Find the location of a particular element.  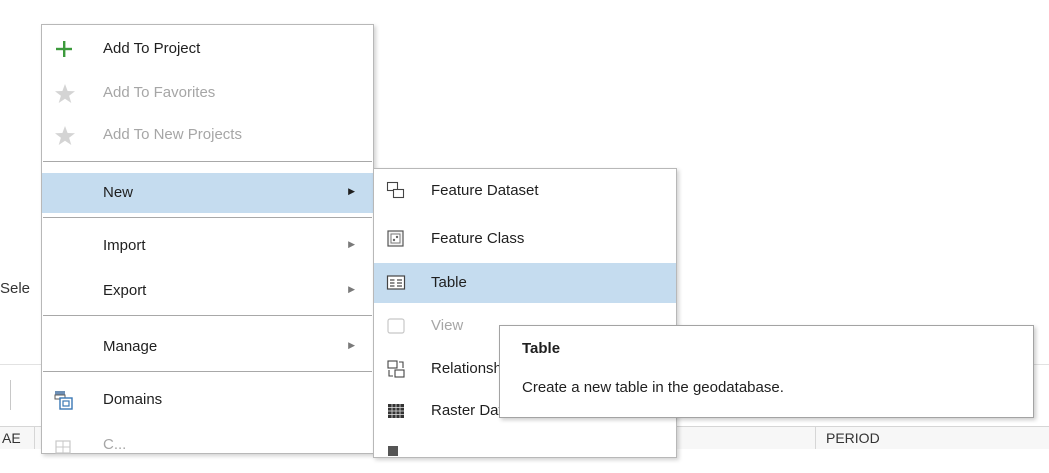

background-toolbar-separator is located at coordinates (10, 395).